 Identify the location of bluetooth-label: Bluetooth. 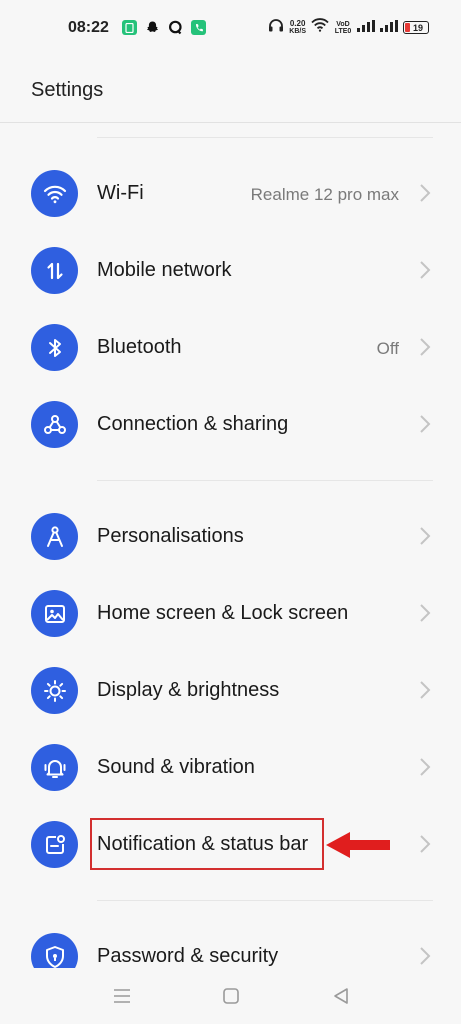
(139, 347).